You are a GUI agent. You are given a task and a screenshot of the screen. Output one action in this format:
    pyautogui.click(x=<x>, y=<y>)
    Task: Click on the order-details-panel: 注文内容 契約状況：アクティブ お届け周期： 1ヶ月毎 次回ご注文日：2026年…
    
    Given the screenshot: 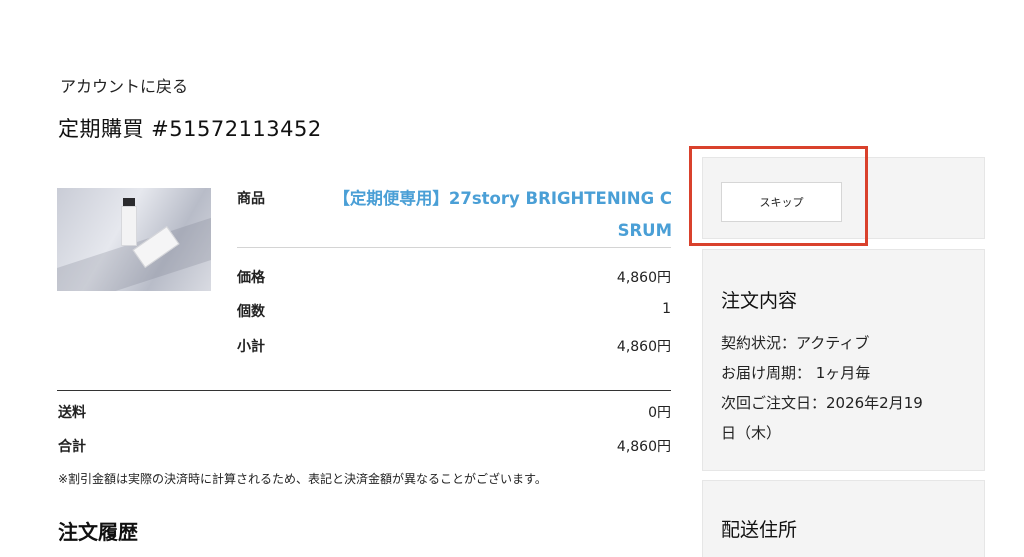 What is the action you would take?
    pyautogui.click(x=843, y=360)
    